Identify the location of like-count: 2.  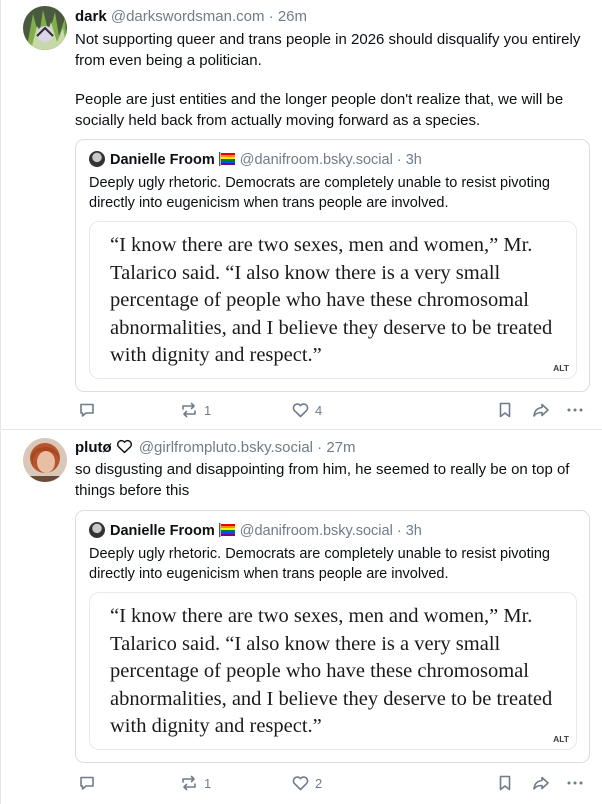
(319, 783).